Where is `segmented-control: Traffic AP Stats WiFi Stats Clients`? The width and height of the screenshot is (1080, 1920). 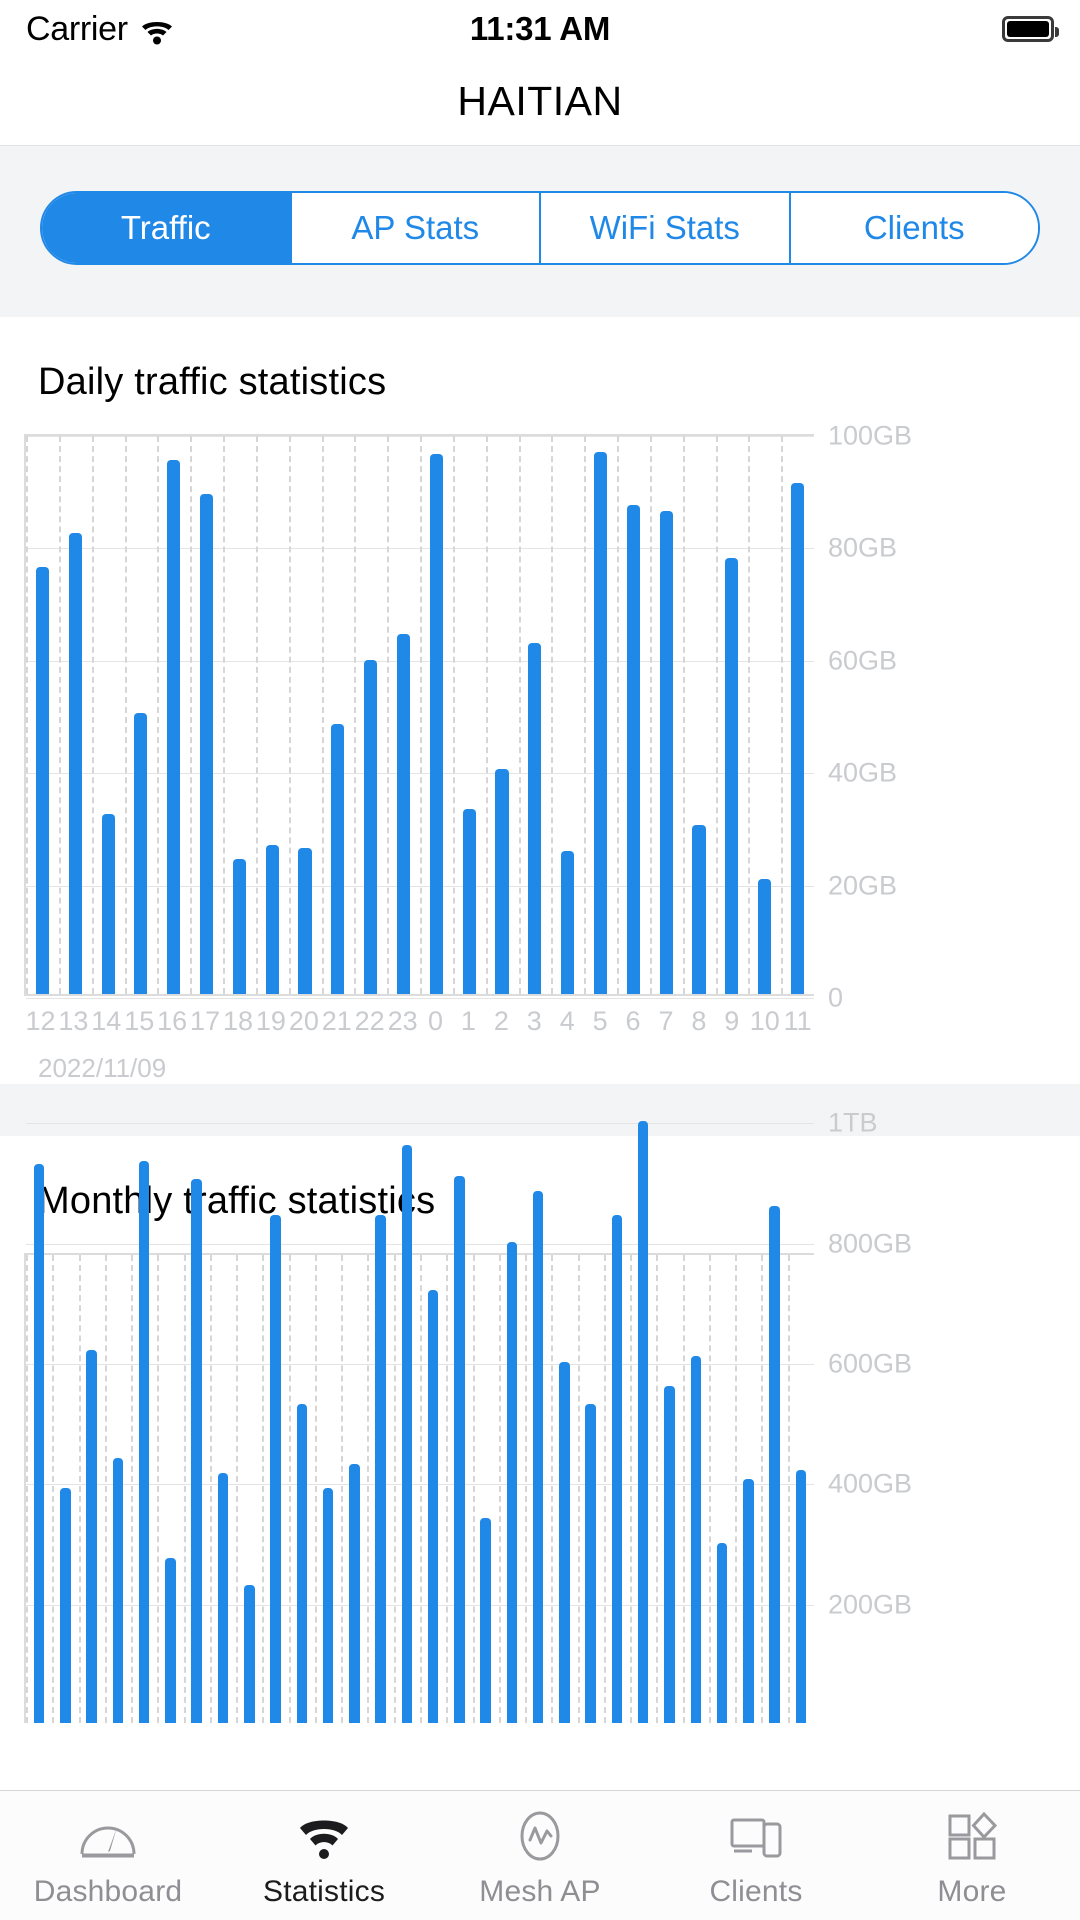 segmented-control: Traffic AP Stats WiFi Stats Clients is located at coordinates (540, 228).